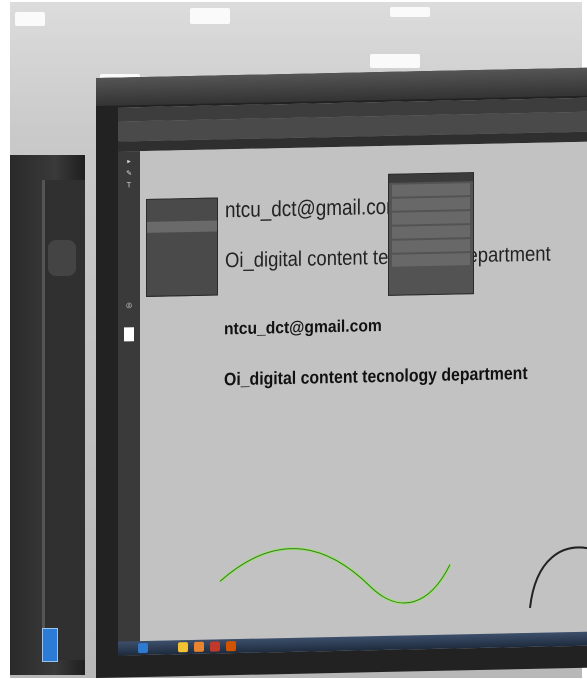  What do you see at coordinates (129, 403) in the screenshot?
I see `tools-panel: ▸ ✎ T ◎` at bounding box center [129, 403].